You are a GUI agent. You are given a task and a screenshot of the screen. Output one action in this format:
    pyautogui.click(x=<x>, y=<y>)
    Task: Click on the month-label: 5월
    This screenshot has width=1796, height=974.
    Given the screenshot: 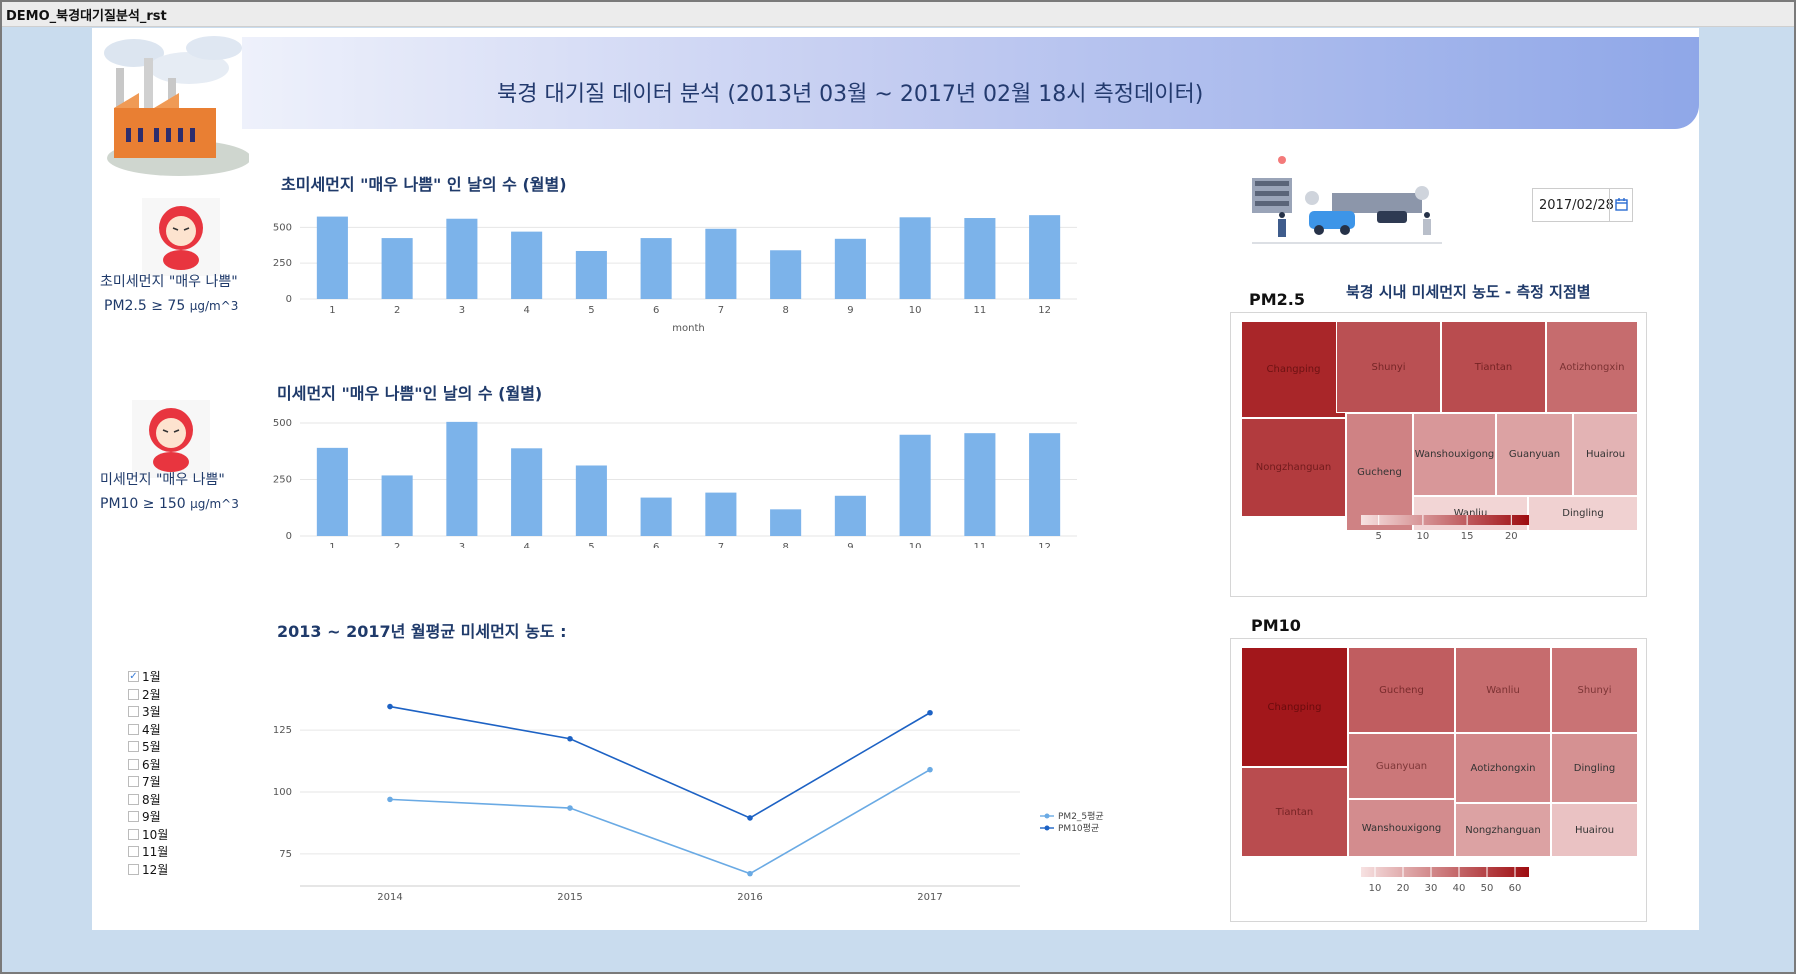 What is the action you would take?
    pyautogui.click(x=151, y=747)
    